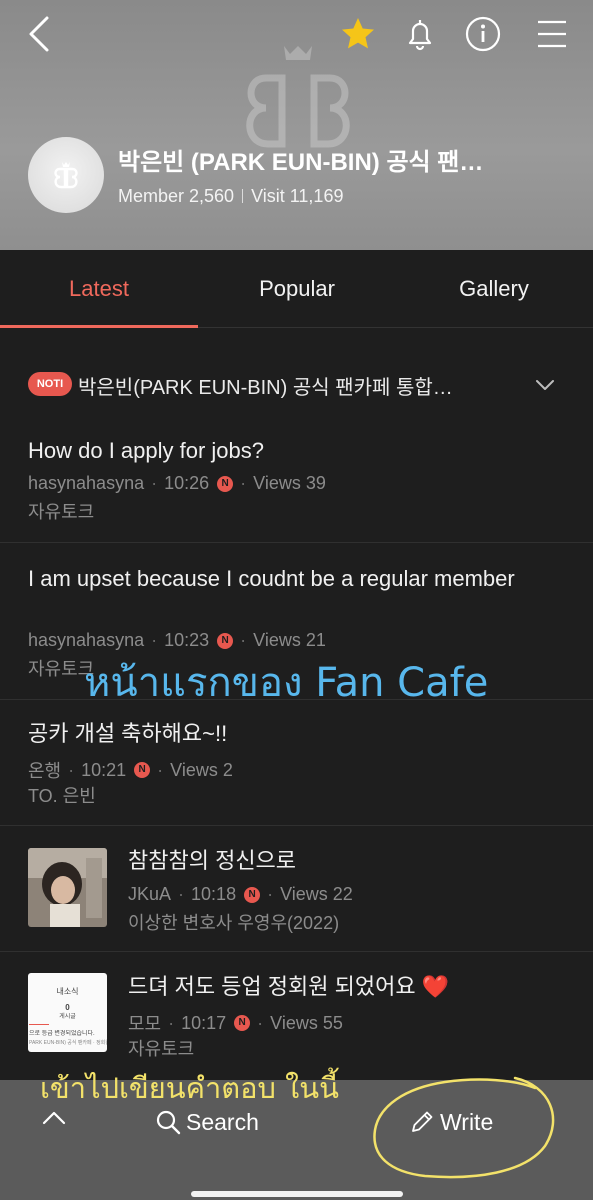  What do you see at coordinates (150, 894) in the screenshot?
I see `post-author: JKuA` at bounding box center [150, 894].